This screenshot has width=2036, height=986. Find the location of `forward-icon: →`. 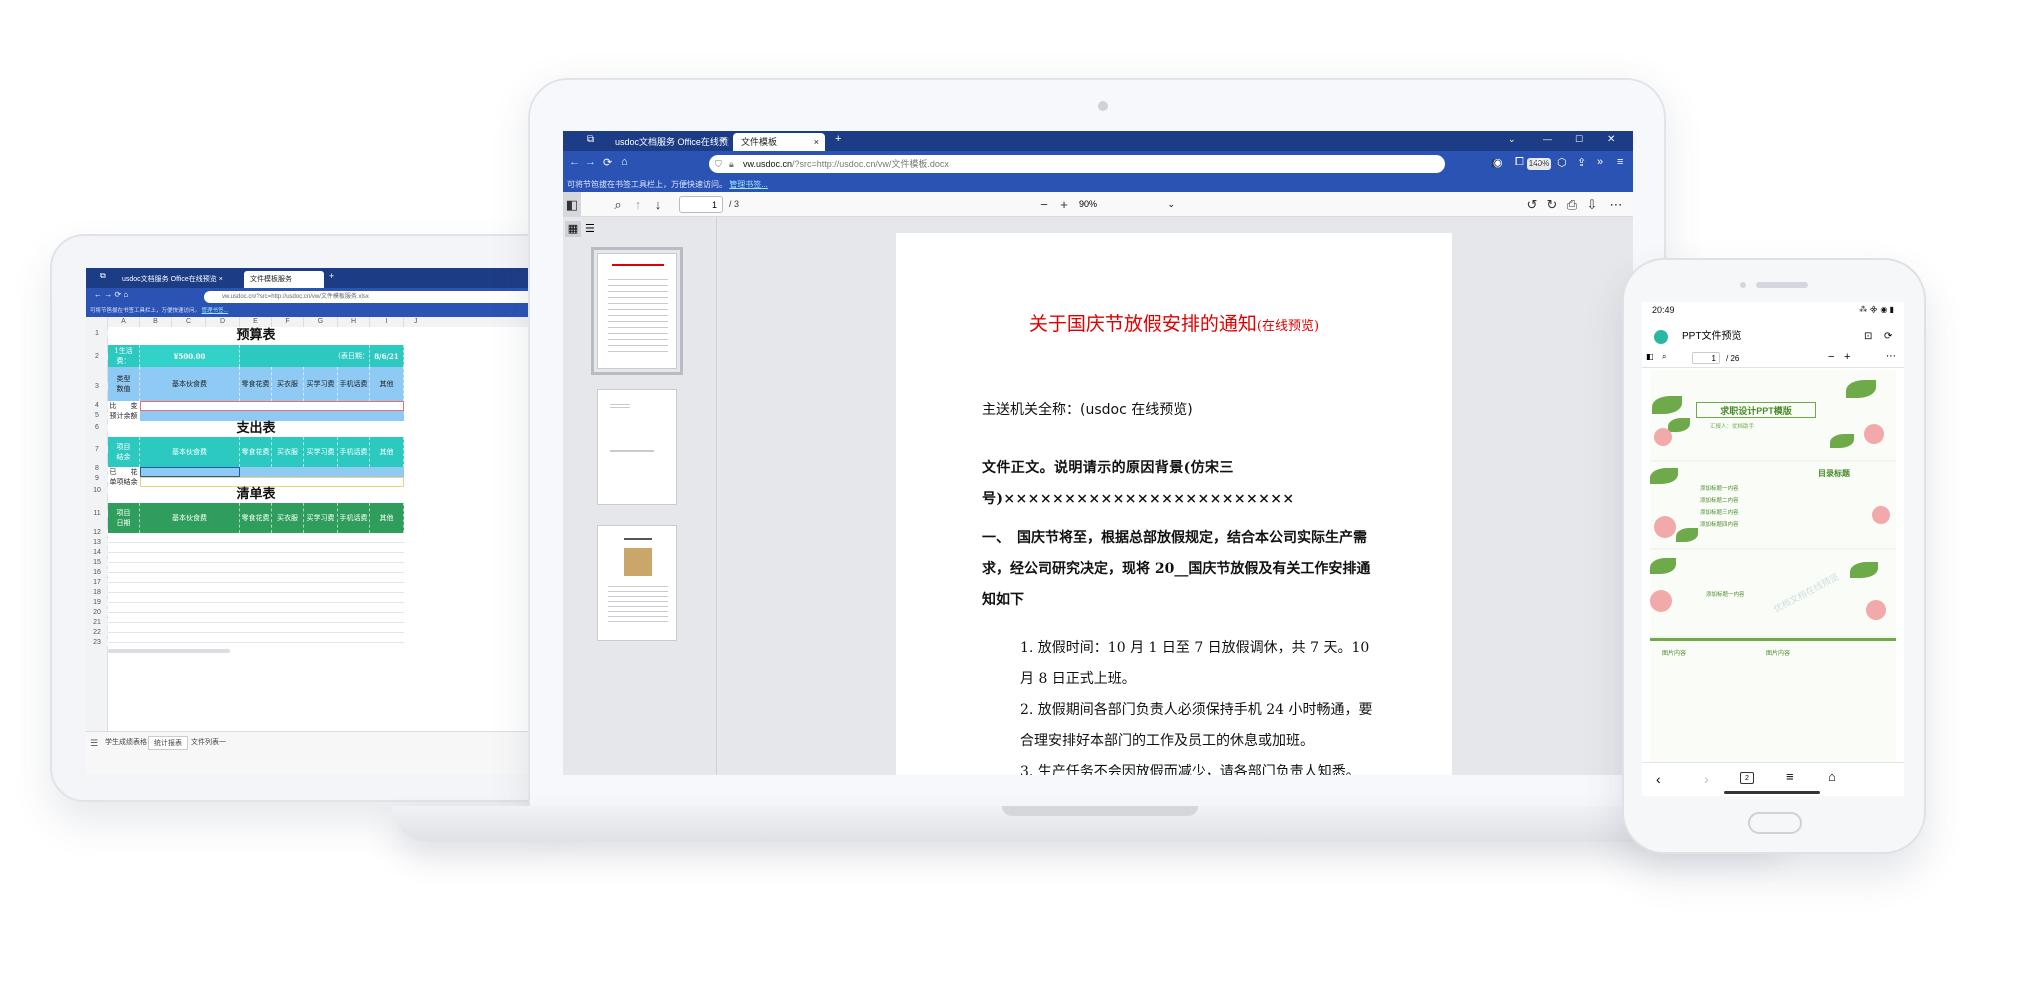

forward-icon: → is located at coordinates (590, 162).